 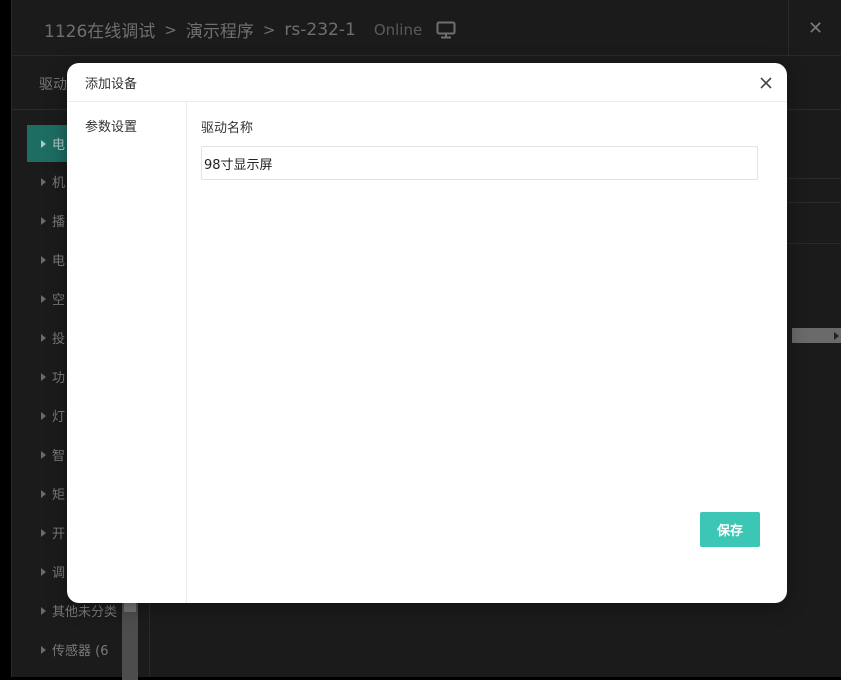 I want to click on close-icon: ✕, so click(x=815, y=28).